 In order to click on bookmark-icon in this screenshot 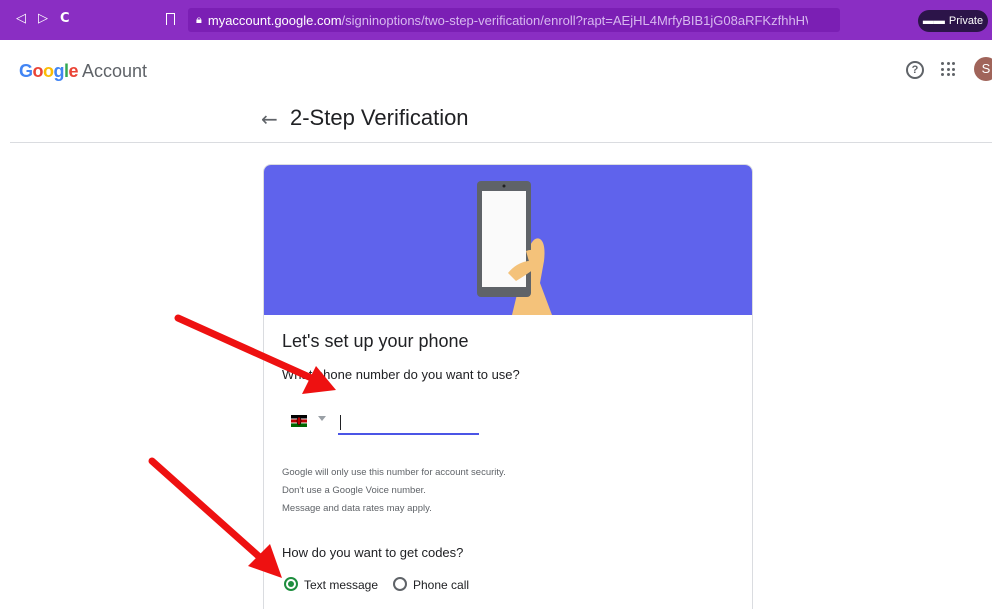, I will do `click(170, 19)`.